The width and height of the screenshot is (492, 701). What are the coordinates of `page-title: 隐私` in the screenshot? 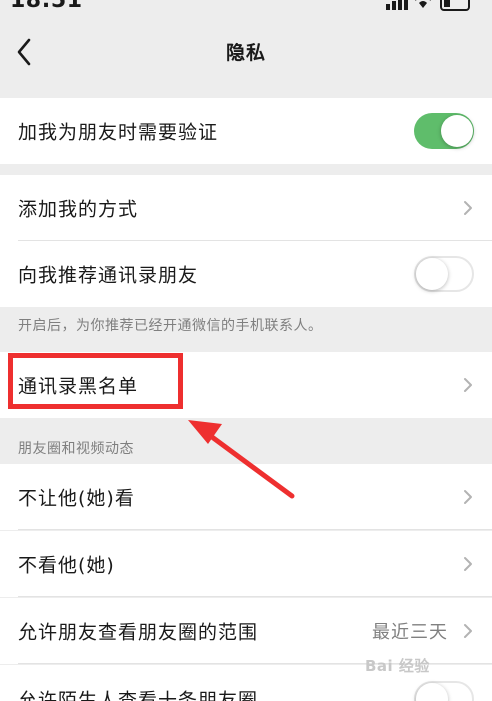 It's located at (245, 53).